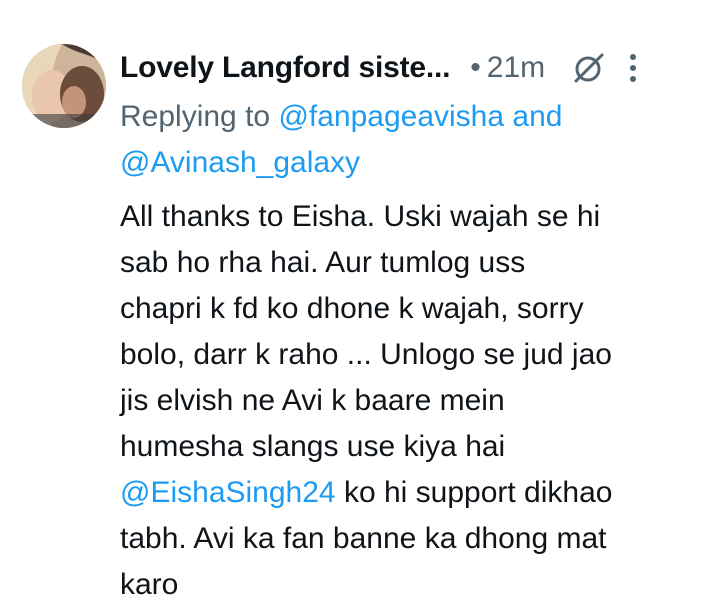 This screenshot has height=608, width=720. I want to click on mention-link-eishasingh24: @EishaSingh24, so click(228, 492).